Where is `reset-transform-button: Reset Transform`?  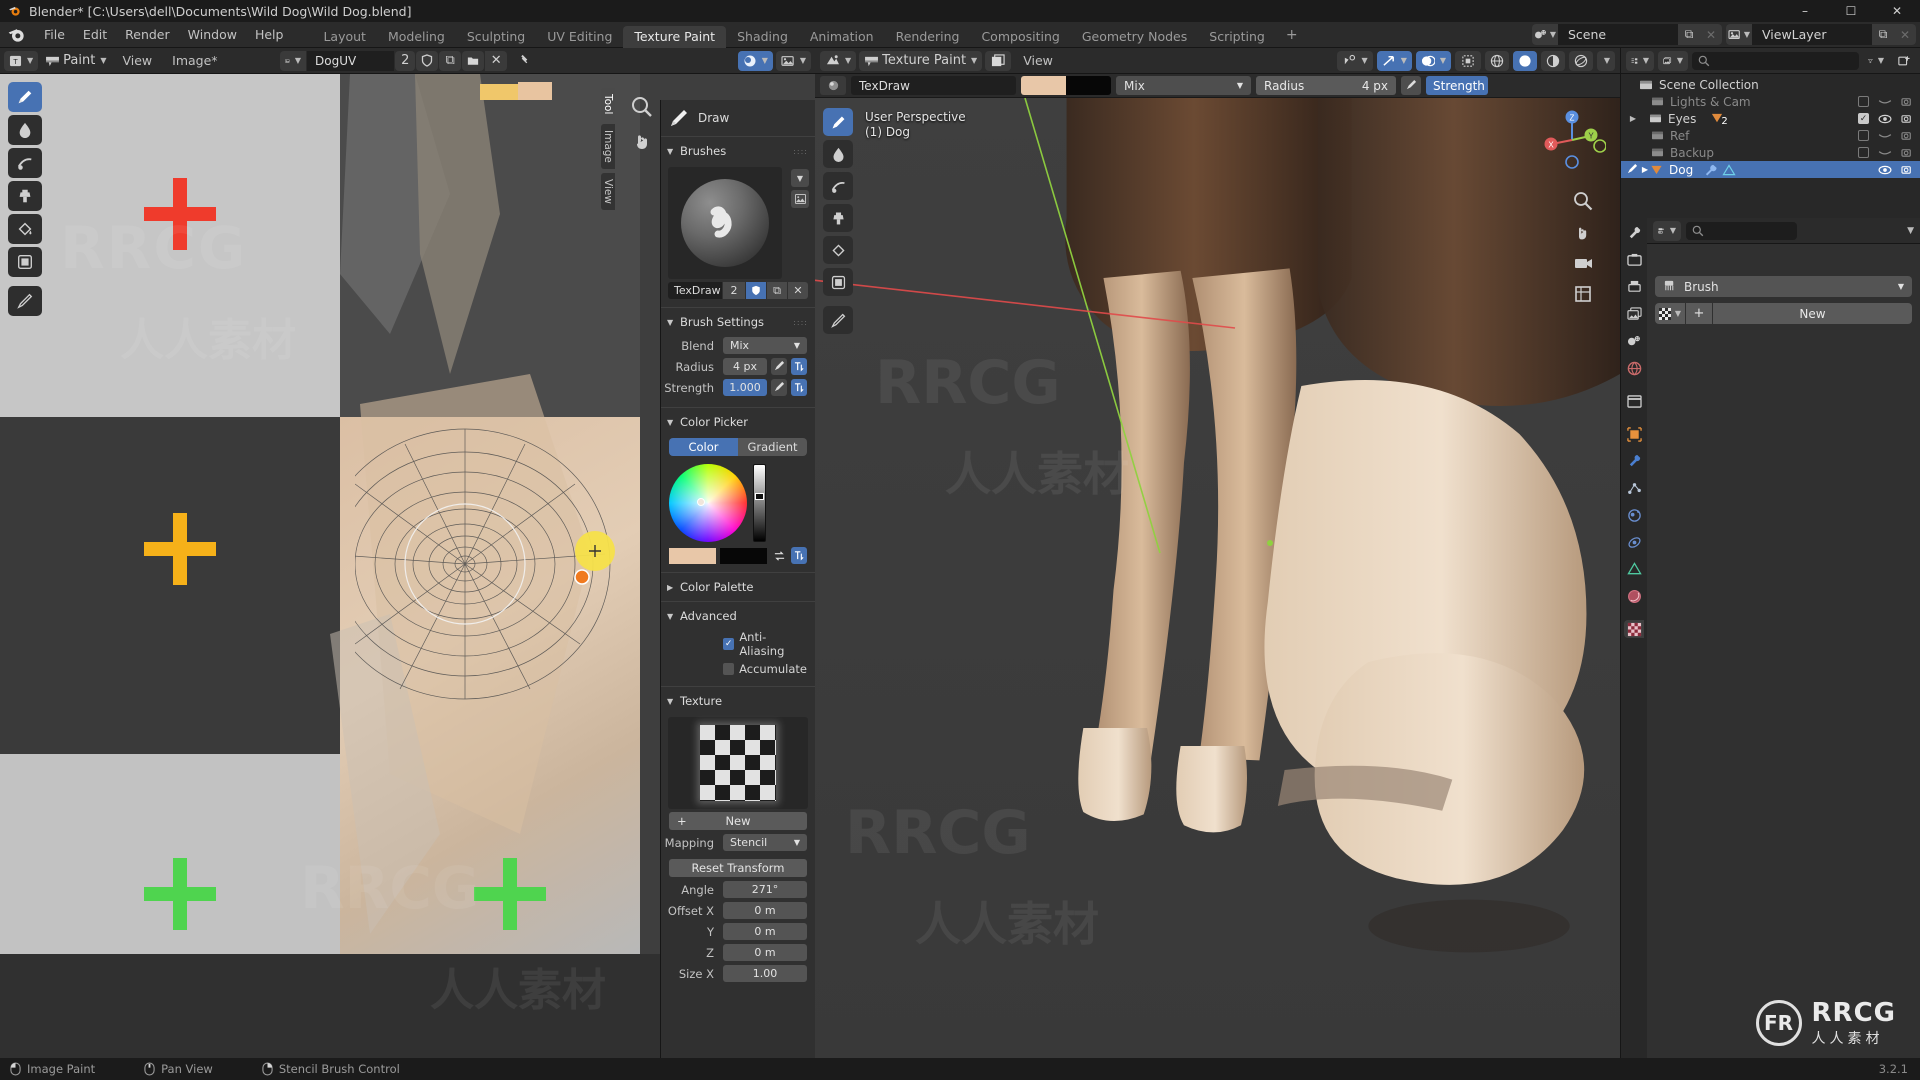 reset-transform-button: Reset Transform is located at coordinates (738, 868).